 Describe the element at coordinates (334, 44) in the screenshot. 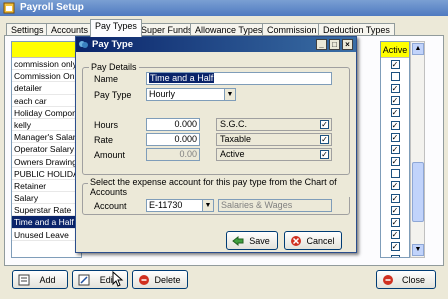

I see `maximize-icon: □` at that location.